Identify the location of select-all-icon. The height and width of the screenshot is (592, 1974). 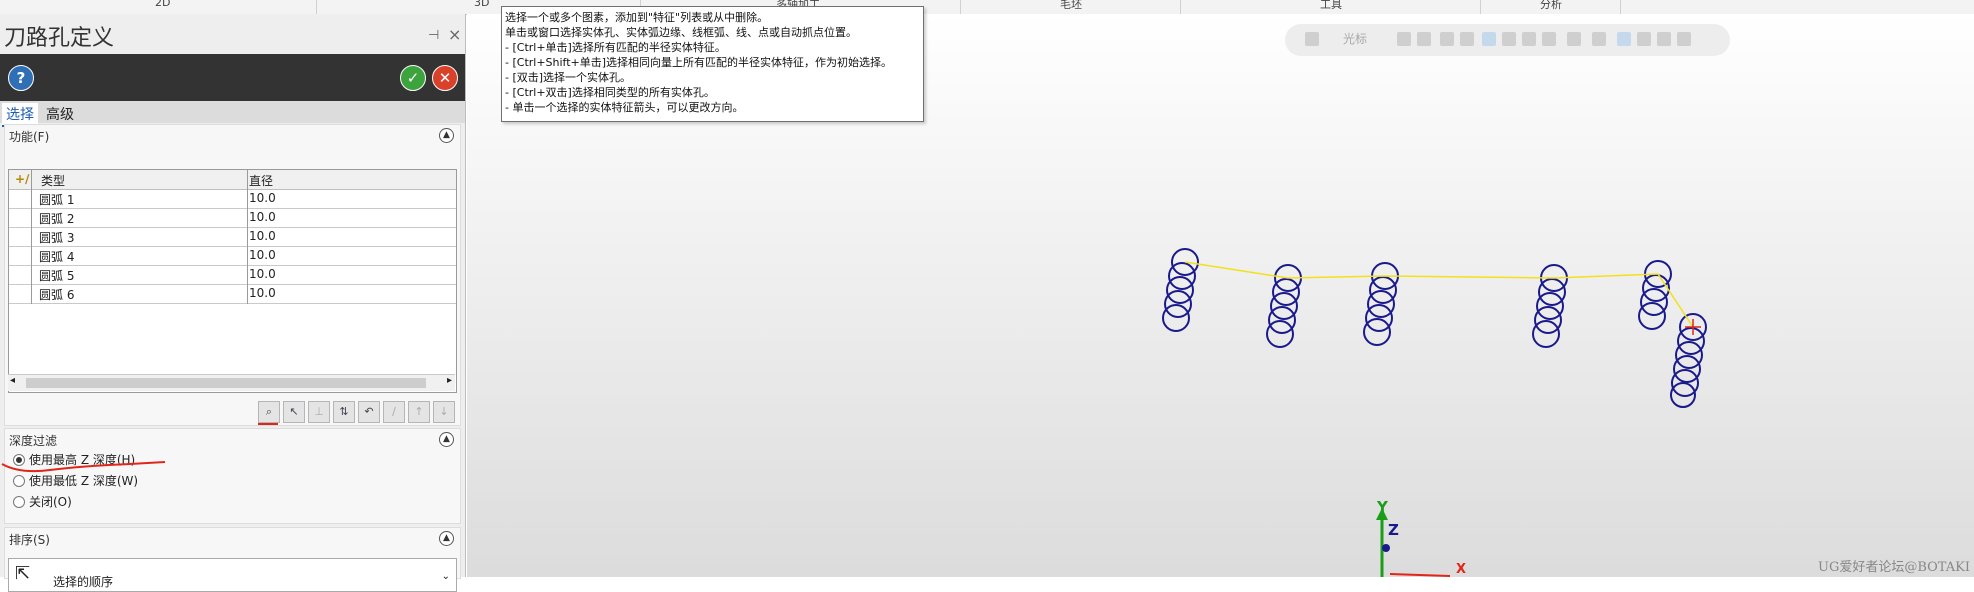
(1467, 39).